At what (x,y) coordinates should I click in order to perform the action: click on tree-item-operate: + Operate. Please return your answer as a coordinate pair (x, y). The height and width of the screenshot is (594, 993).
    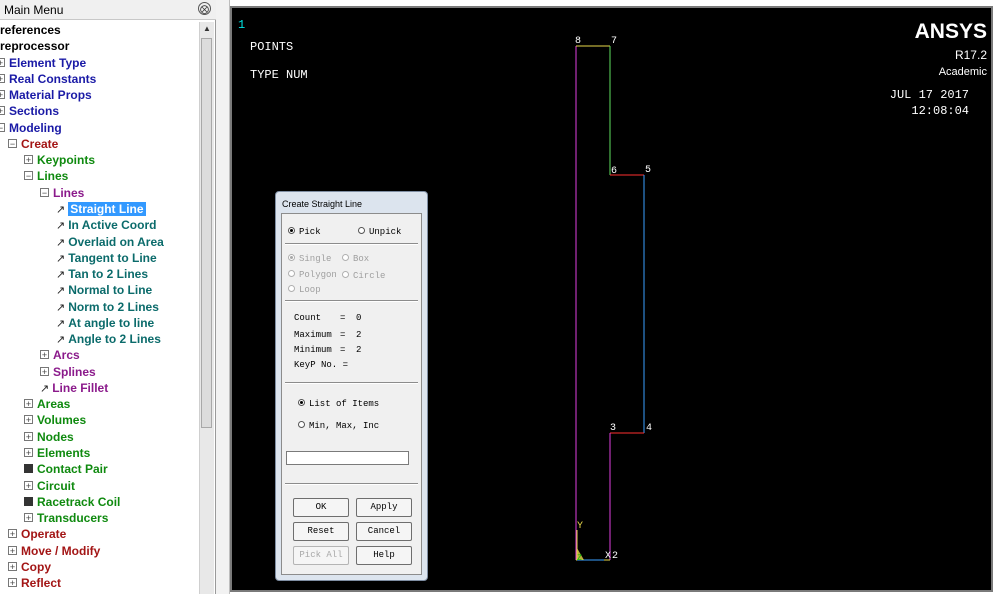
    Looking at the image, I should click on (37, 534).